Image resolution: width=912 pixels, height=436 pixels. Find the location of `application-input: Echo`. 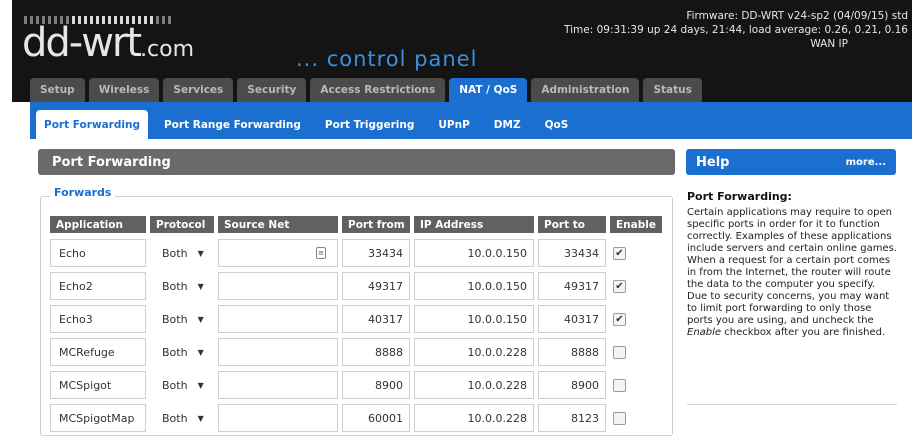

application-input: Echo is located at coordinates (98, 253).